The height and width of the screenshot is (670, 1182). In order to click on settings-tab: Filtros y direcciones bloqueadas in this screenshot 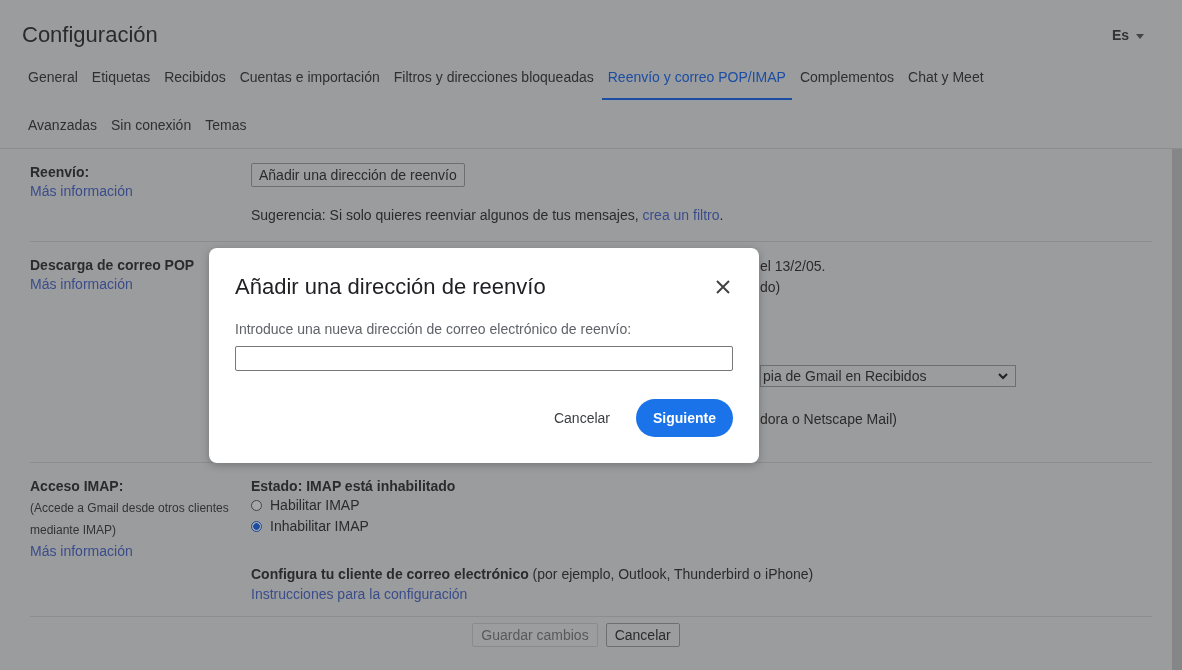, I will do `click(493, 76)`.